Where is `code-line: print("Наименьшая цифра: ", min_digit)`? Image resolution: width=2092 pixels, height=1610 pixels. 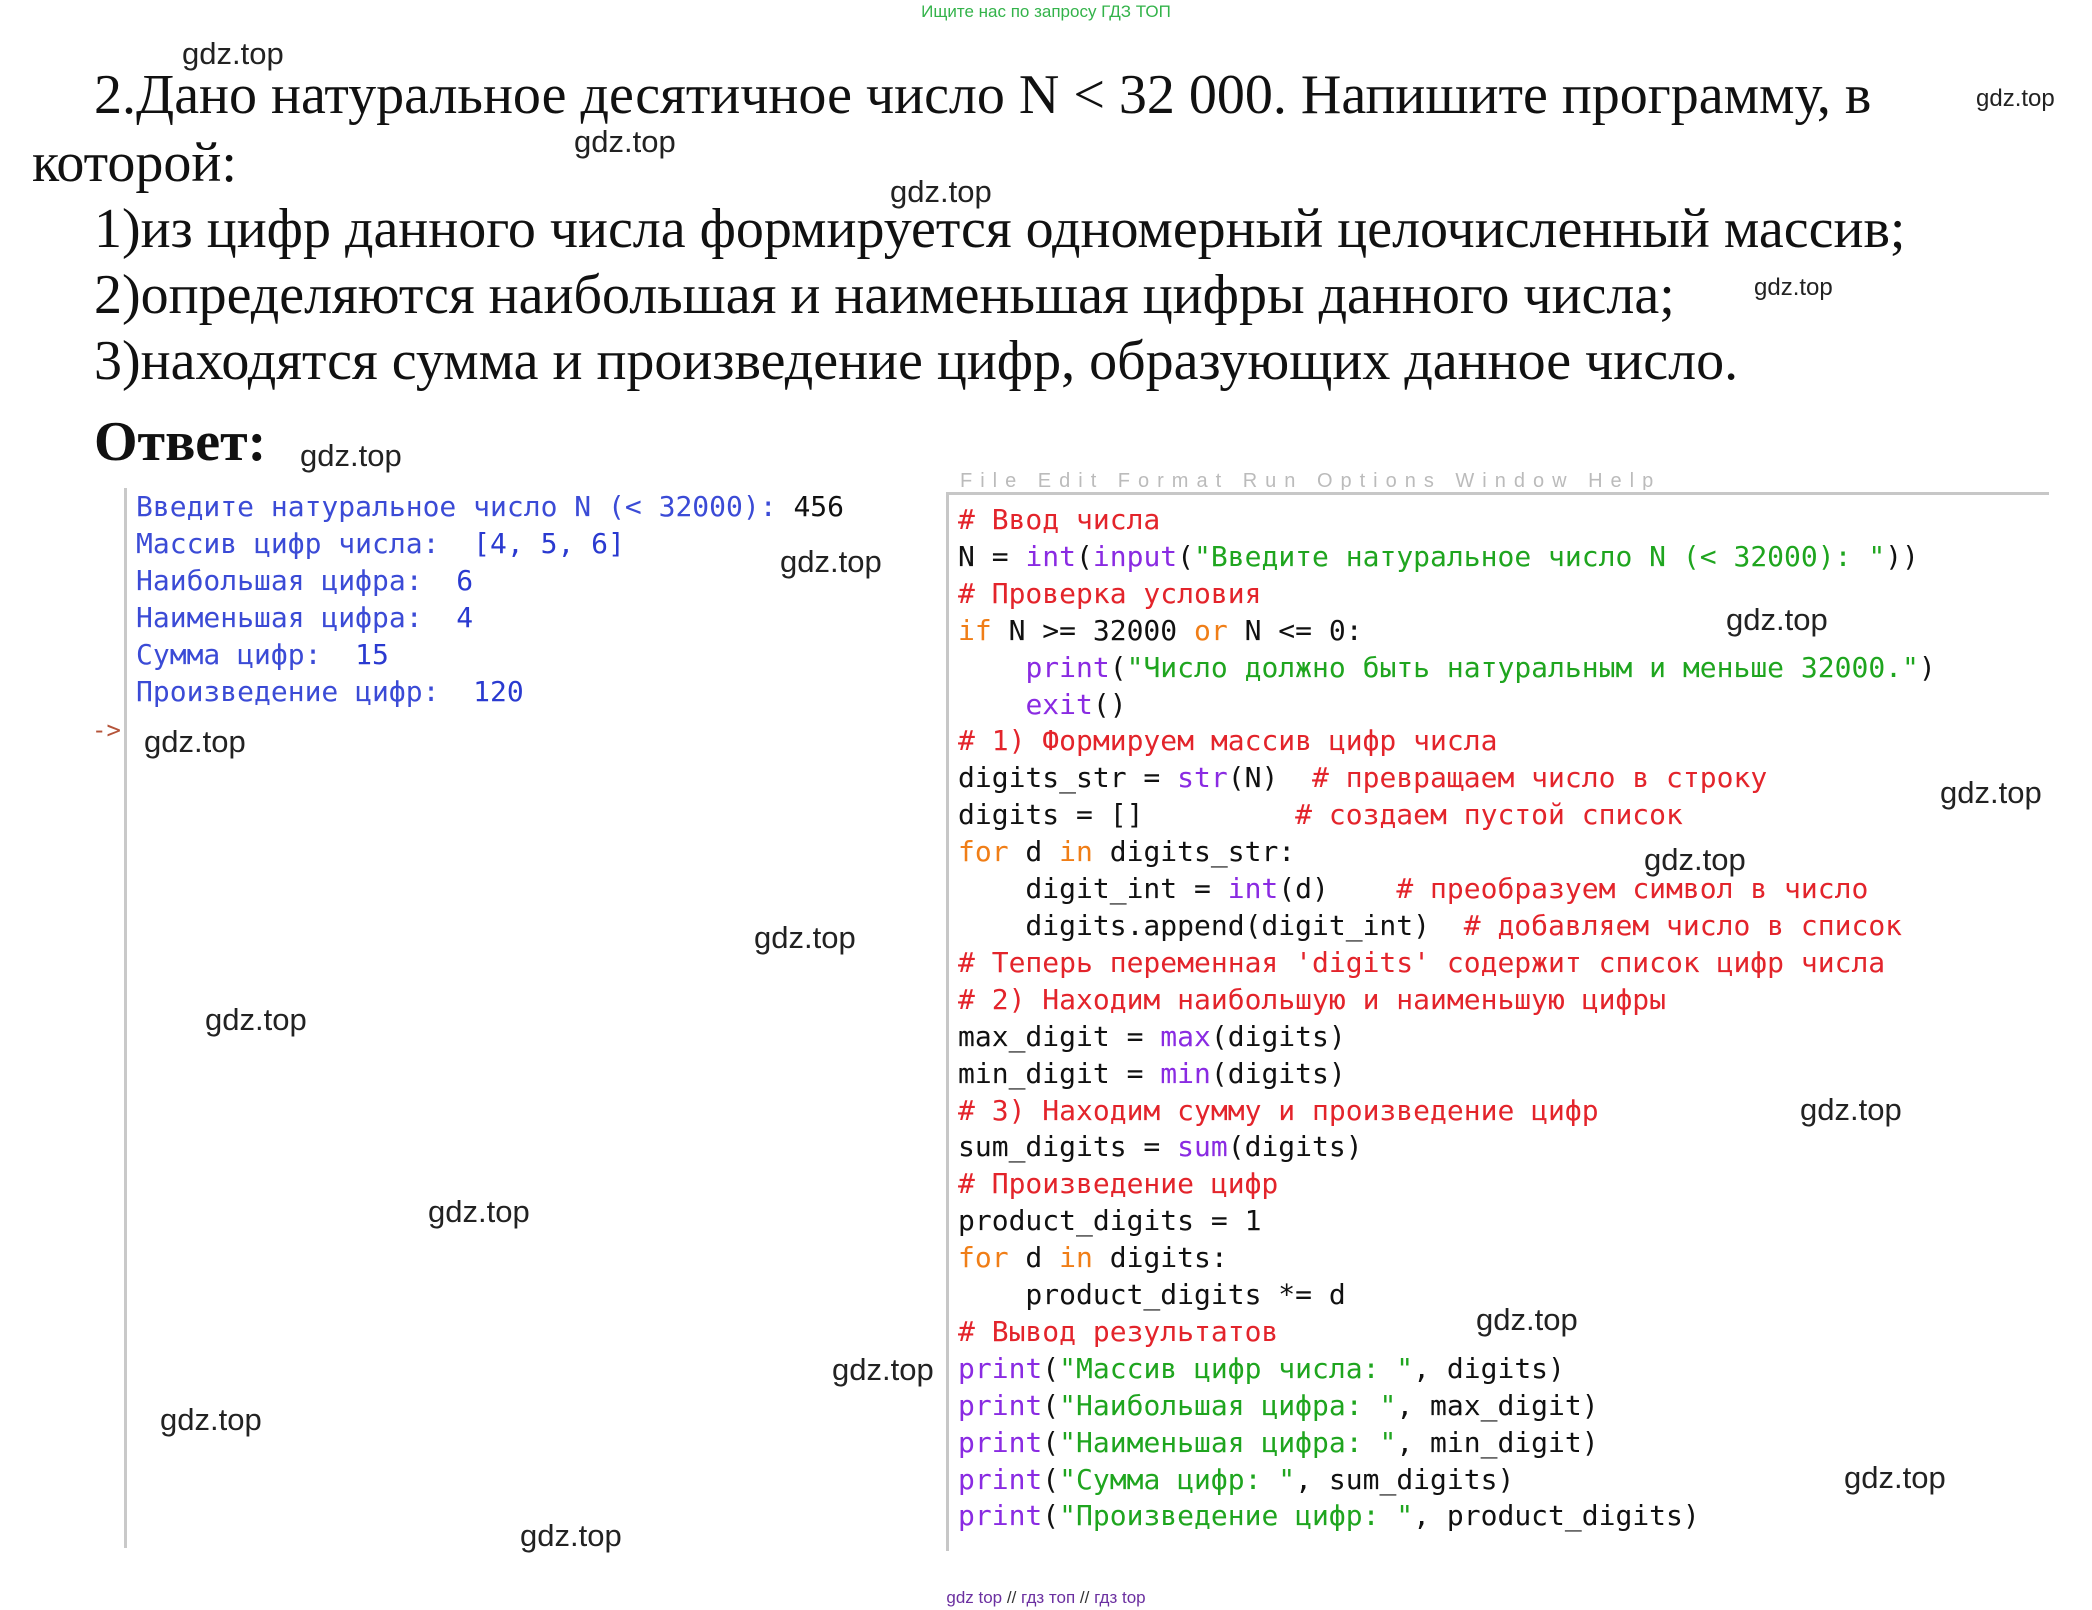
code-line: print("Наименьшая цифра: ", min_digit) is located at coordinates (1447, 1443).